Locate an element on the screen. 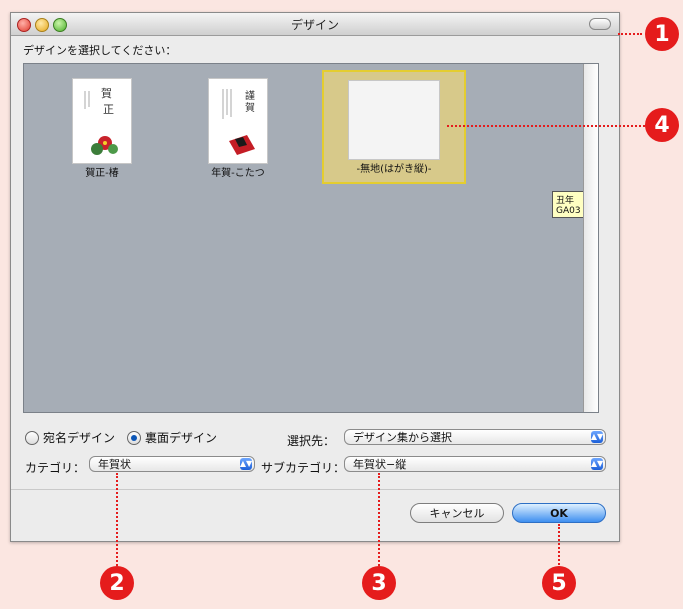  window-title: デザイン is located at coordinates (314, 25).